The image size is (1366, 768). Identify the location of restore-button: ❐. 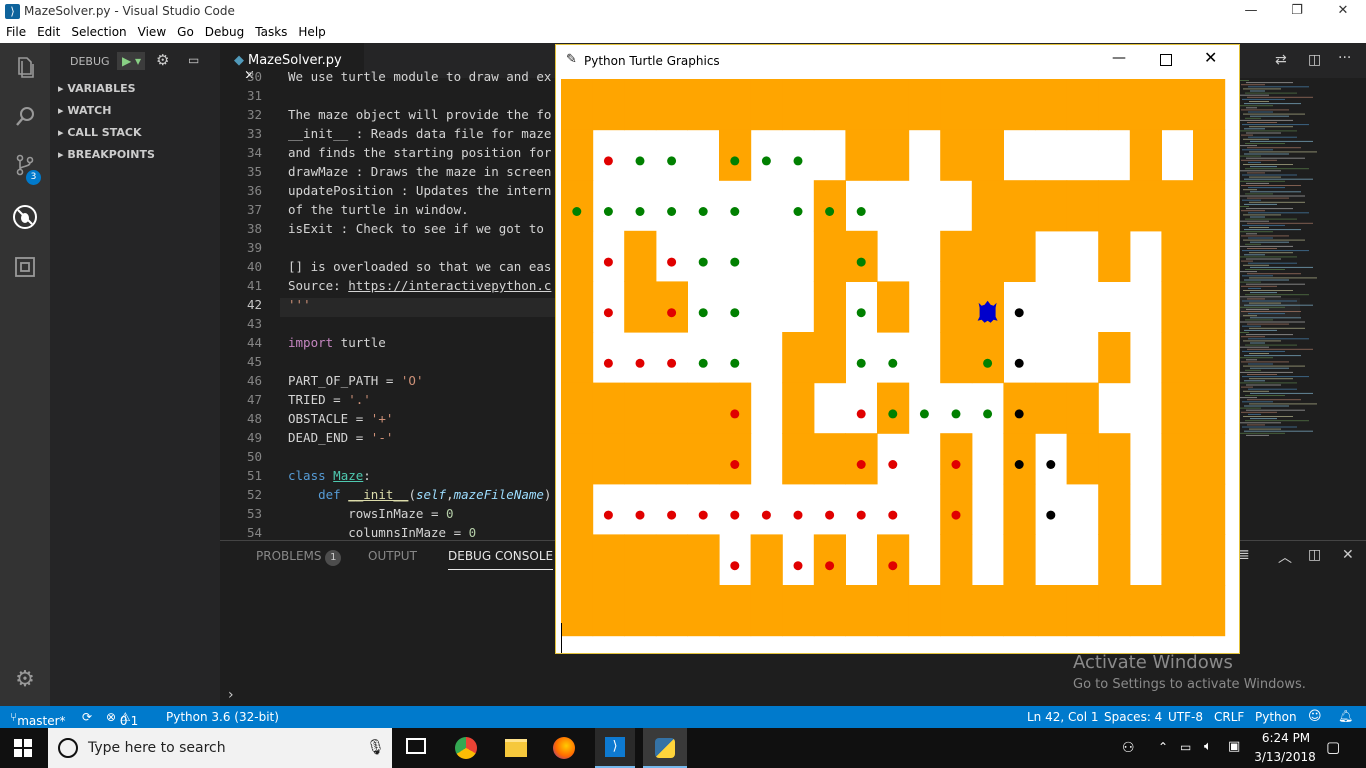
(1297, 11).